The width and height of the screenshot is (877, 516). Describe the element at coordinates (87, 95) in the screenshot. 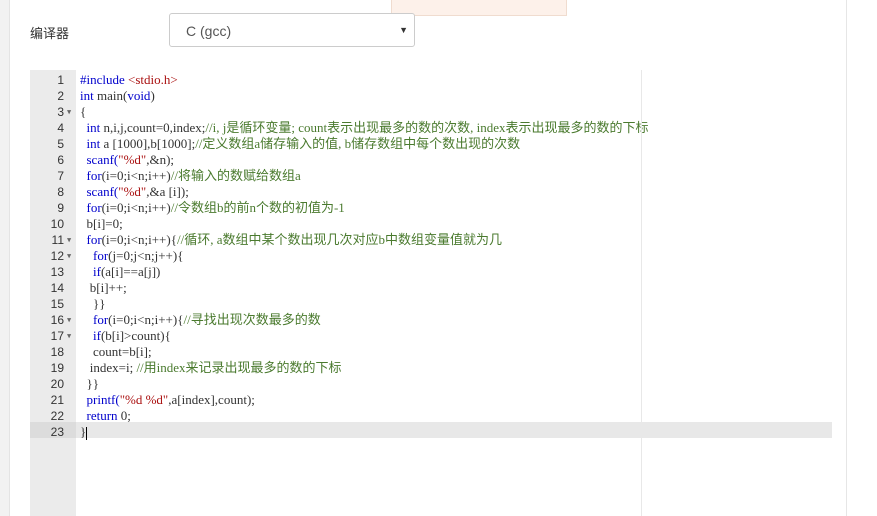

I see `code-token: int` at that location.